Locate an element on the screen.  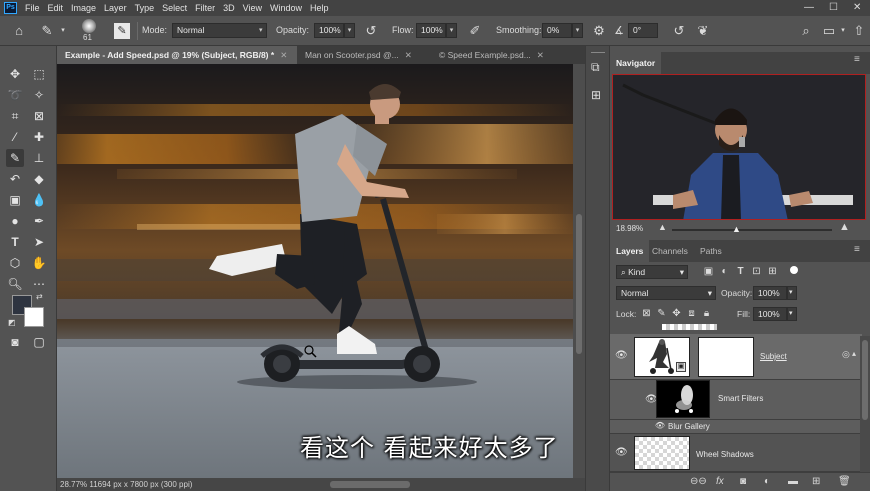
menu-filter: Filter is located at coordinates (205, 8).